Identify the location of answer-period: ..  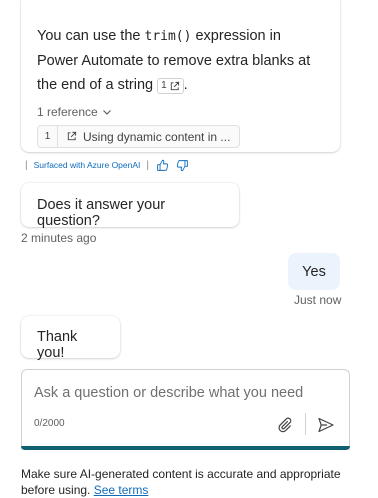
(185, 85).